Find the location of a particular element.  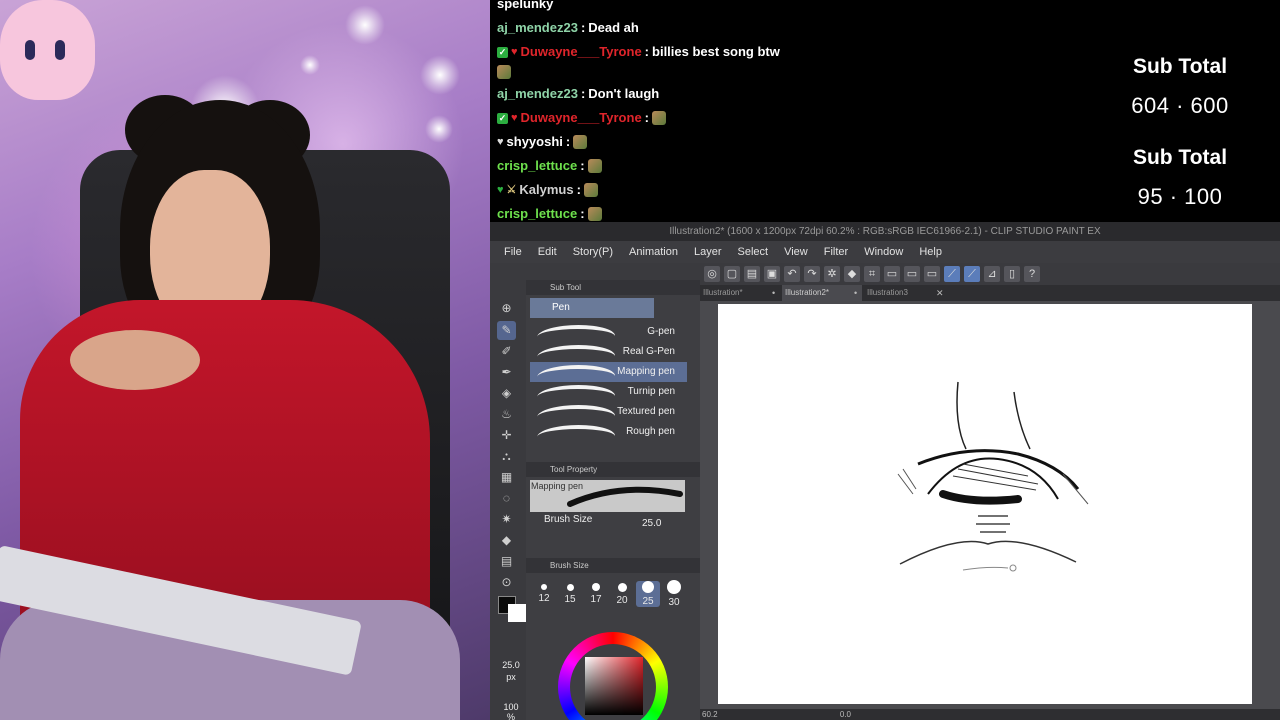

brush-size-value: 25.0 is located at coordinates (651, 523).